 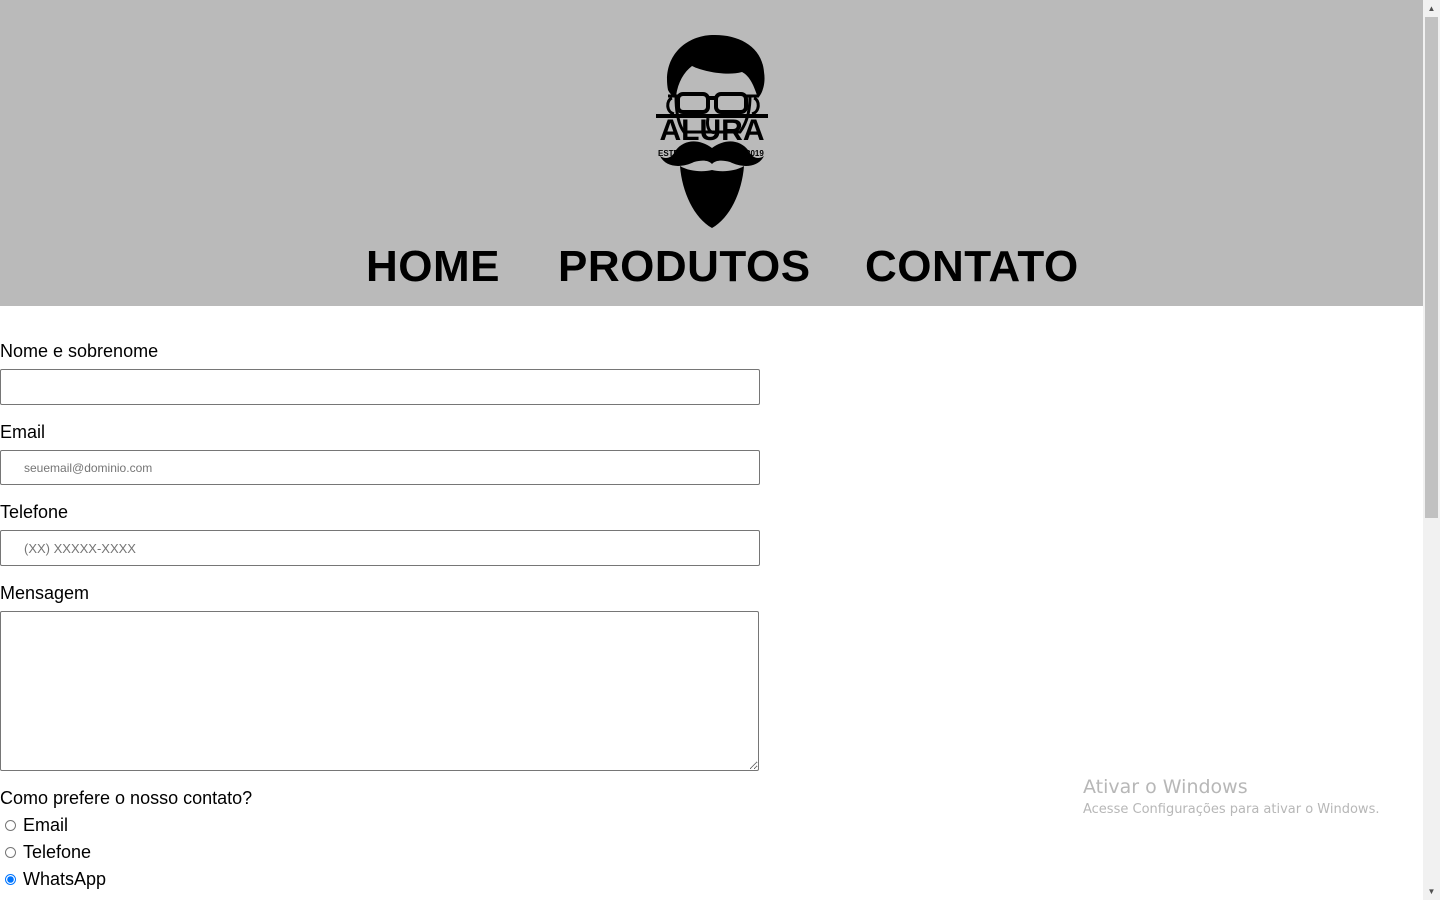 I want to click on nav-link-home: HOME, so click(x=433, y=267).